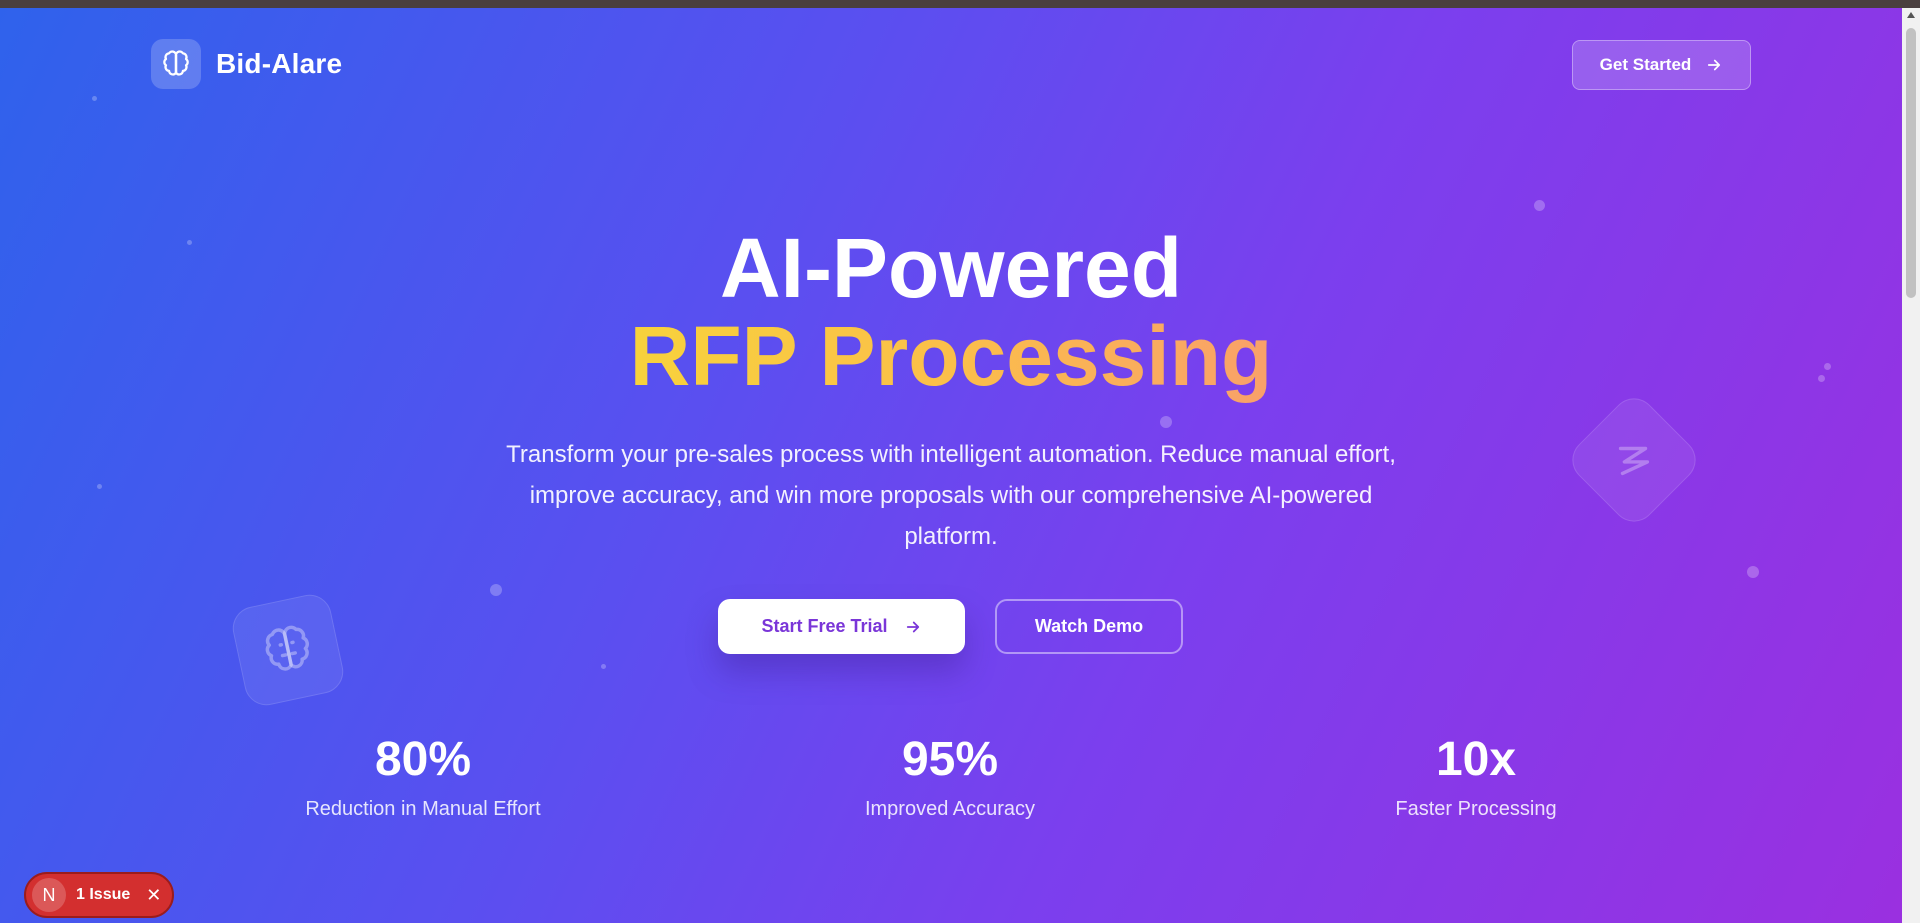 This screenshot has width=1920, height=923. I want to click on page-scrollbar, so click(1911, 465).